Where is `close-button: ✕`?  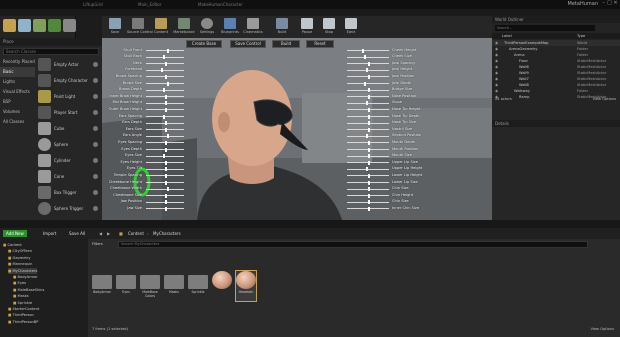 close-button: ✕ is located at coordinates (615, 3).